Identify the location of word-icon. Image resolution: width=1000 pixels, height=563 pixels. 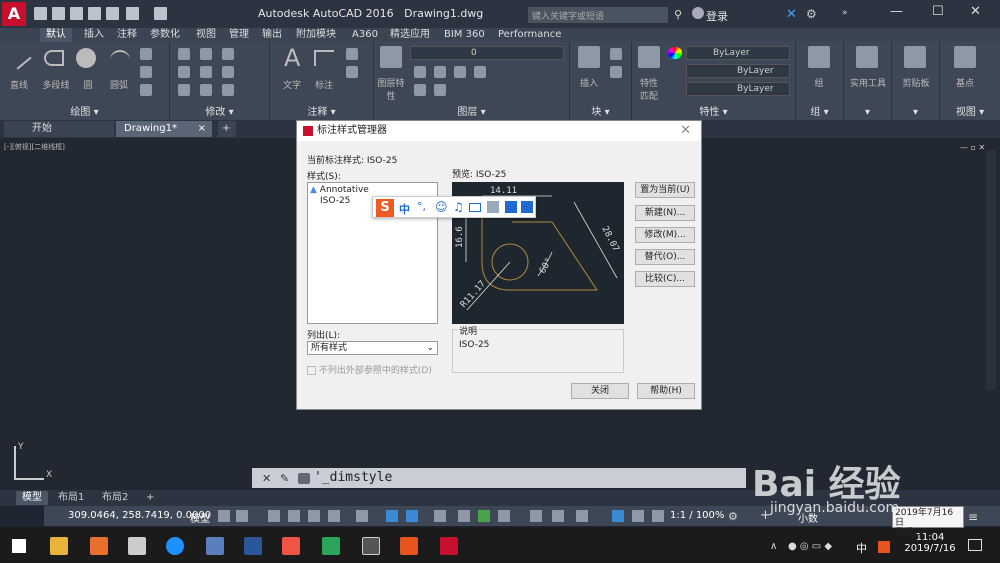
(253, 546).